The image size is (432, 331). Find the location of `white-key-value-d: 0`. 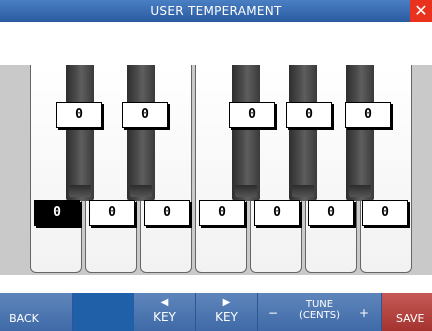

white-key-value-d: 0 is located at coordinates (112, 213).